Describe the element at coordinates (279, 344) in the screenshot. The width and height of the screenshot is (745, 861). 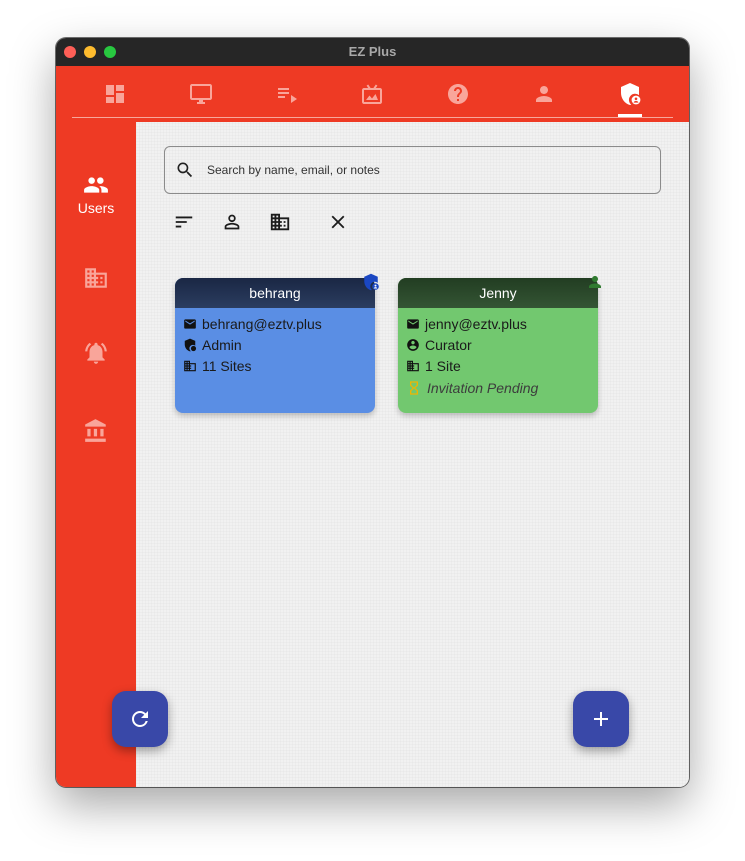
I see `user-role-row: Admin` at that location.